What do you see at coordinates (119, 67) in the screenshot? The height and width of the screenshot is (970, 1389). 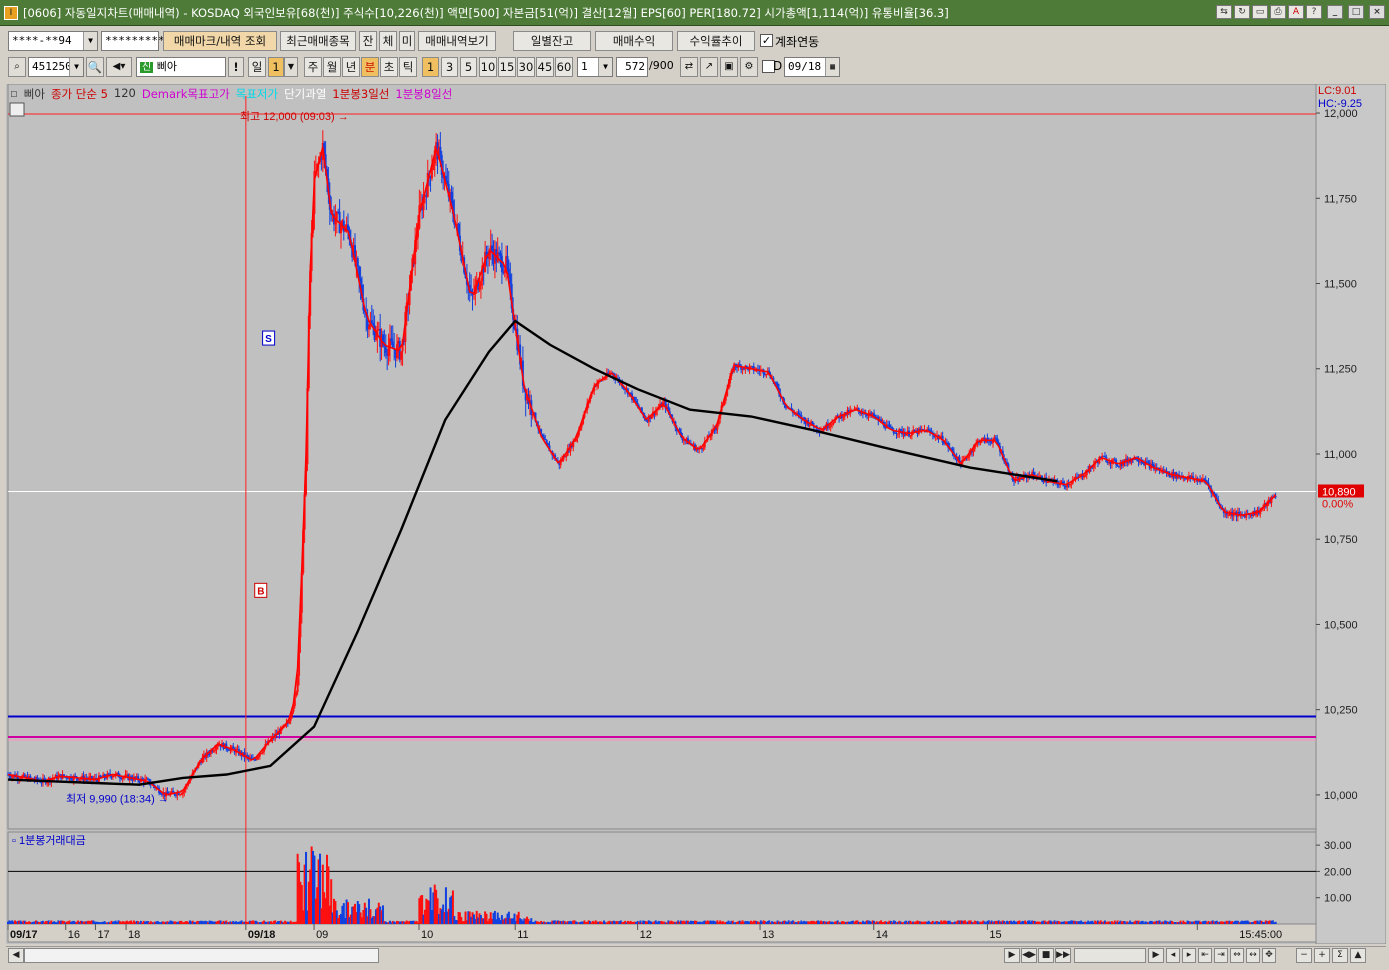 I see `speaker-icon: ◀▾` at bounding box center [119, 67].